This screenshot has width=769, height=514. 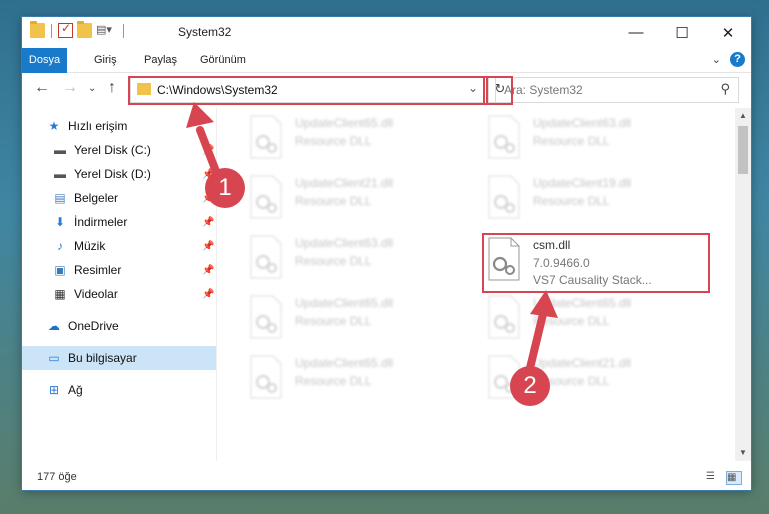 What do you see at coordinates (617, 90) in the screenshot?
I see `search-box: Ara: System32 ⚲` at bounding box center [617, 90].